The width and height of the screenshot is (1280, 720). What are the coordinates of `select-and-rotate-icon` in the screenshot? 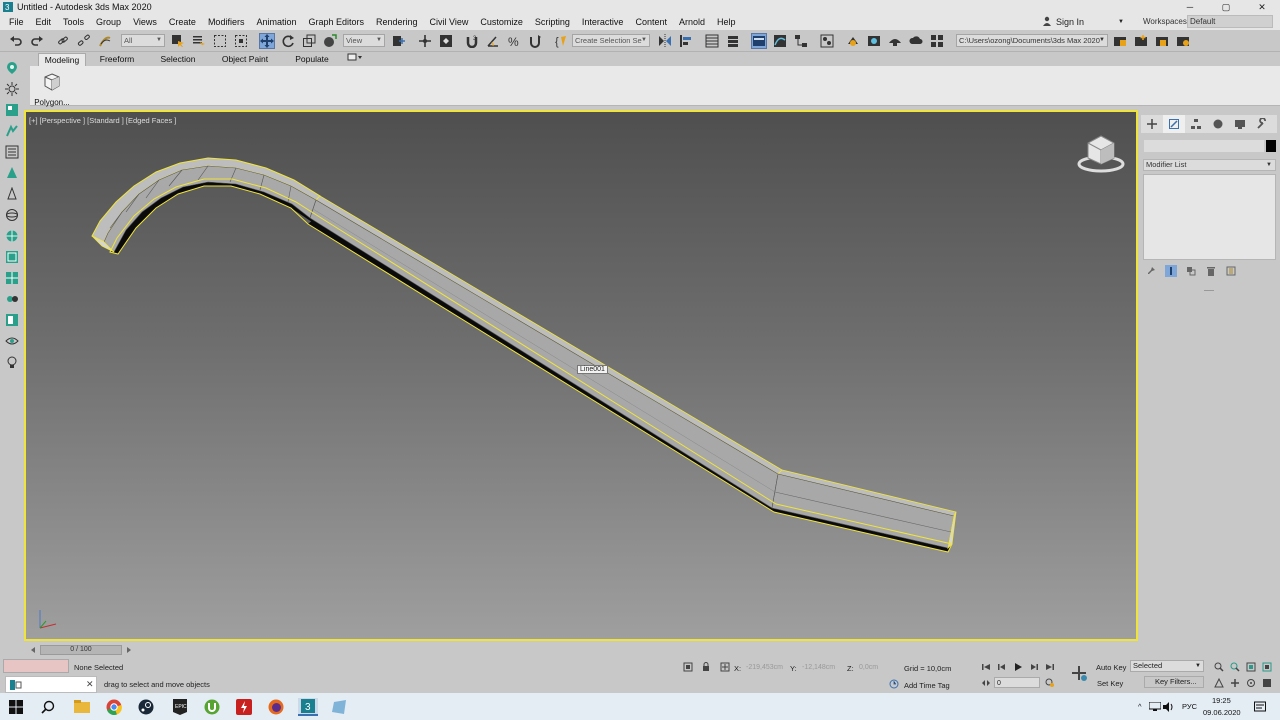 It's located at (288, 41).